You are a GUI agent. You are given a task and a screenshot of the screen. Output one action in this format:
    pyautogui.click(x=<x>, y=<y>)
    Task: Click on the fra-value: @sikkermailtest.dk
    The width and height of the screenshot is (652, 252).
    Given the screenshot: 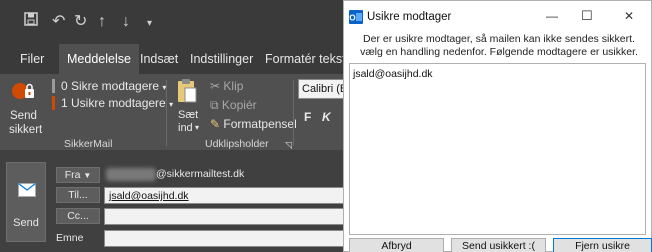 What is the action you would take?
    pyautogui.click(x=200, y=174)
    